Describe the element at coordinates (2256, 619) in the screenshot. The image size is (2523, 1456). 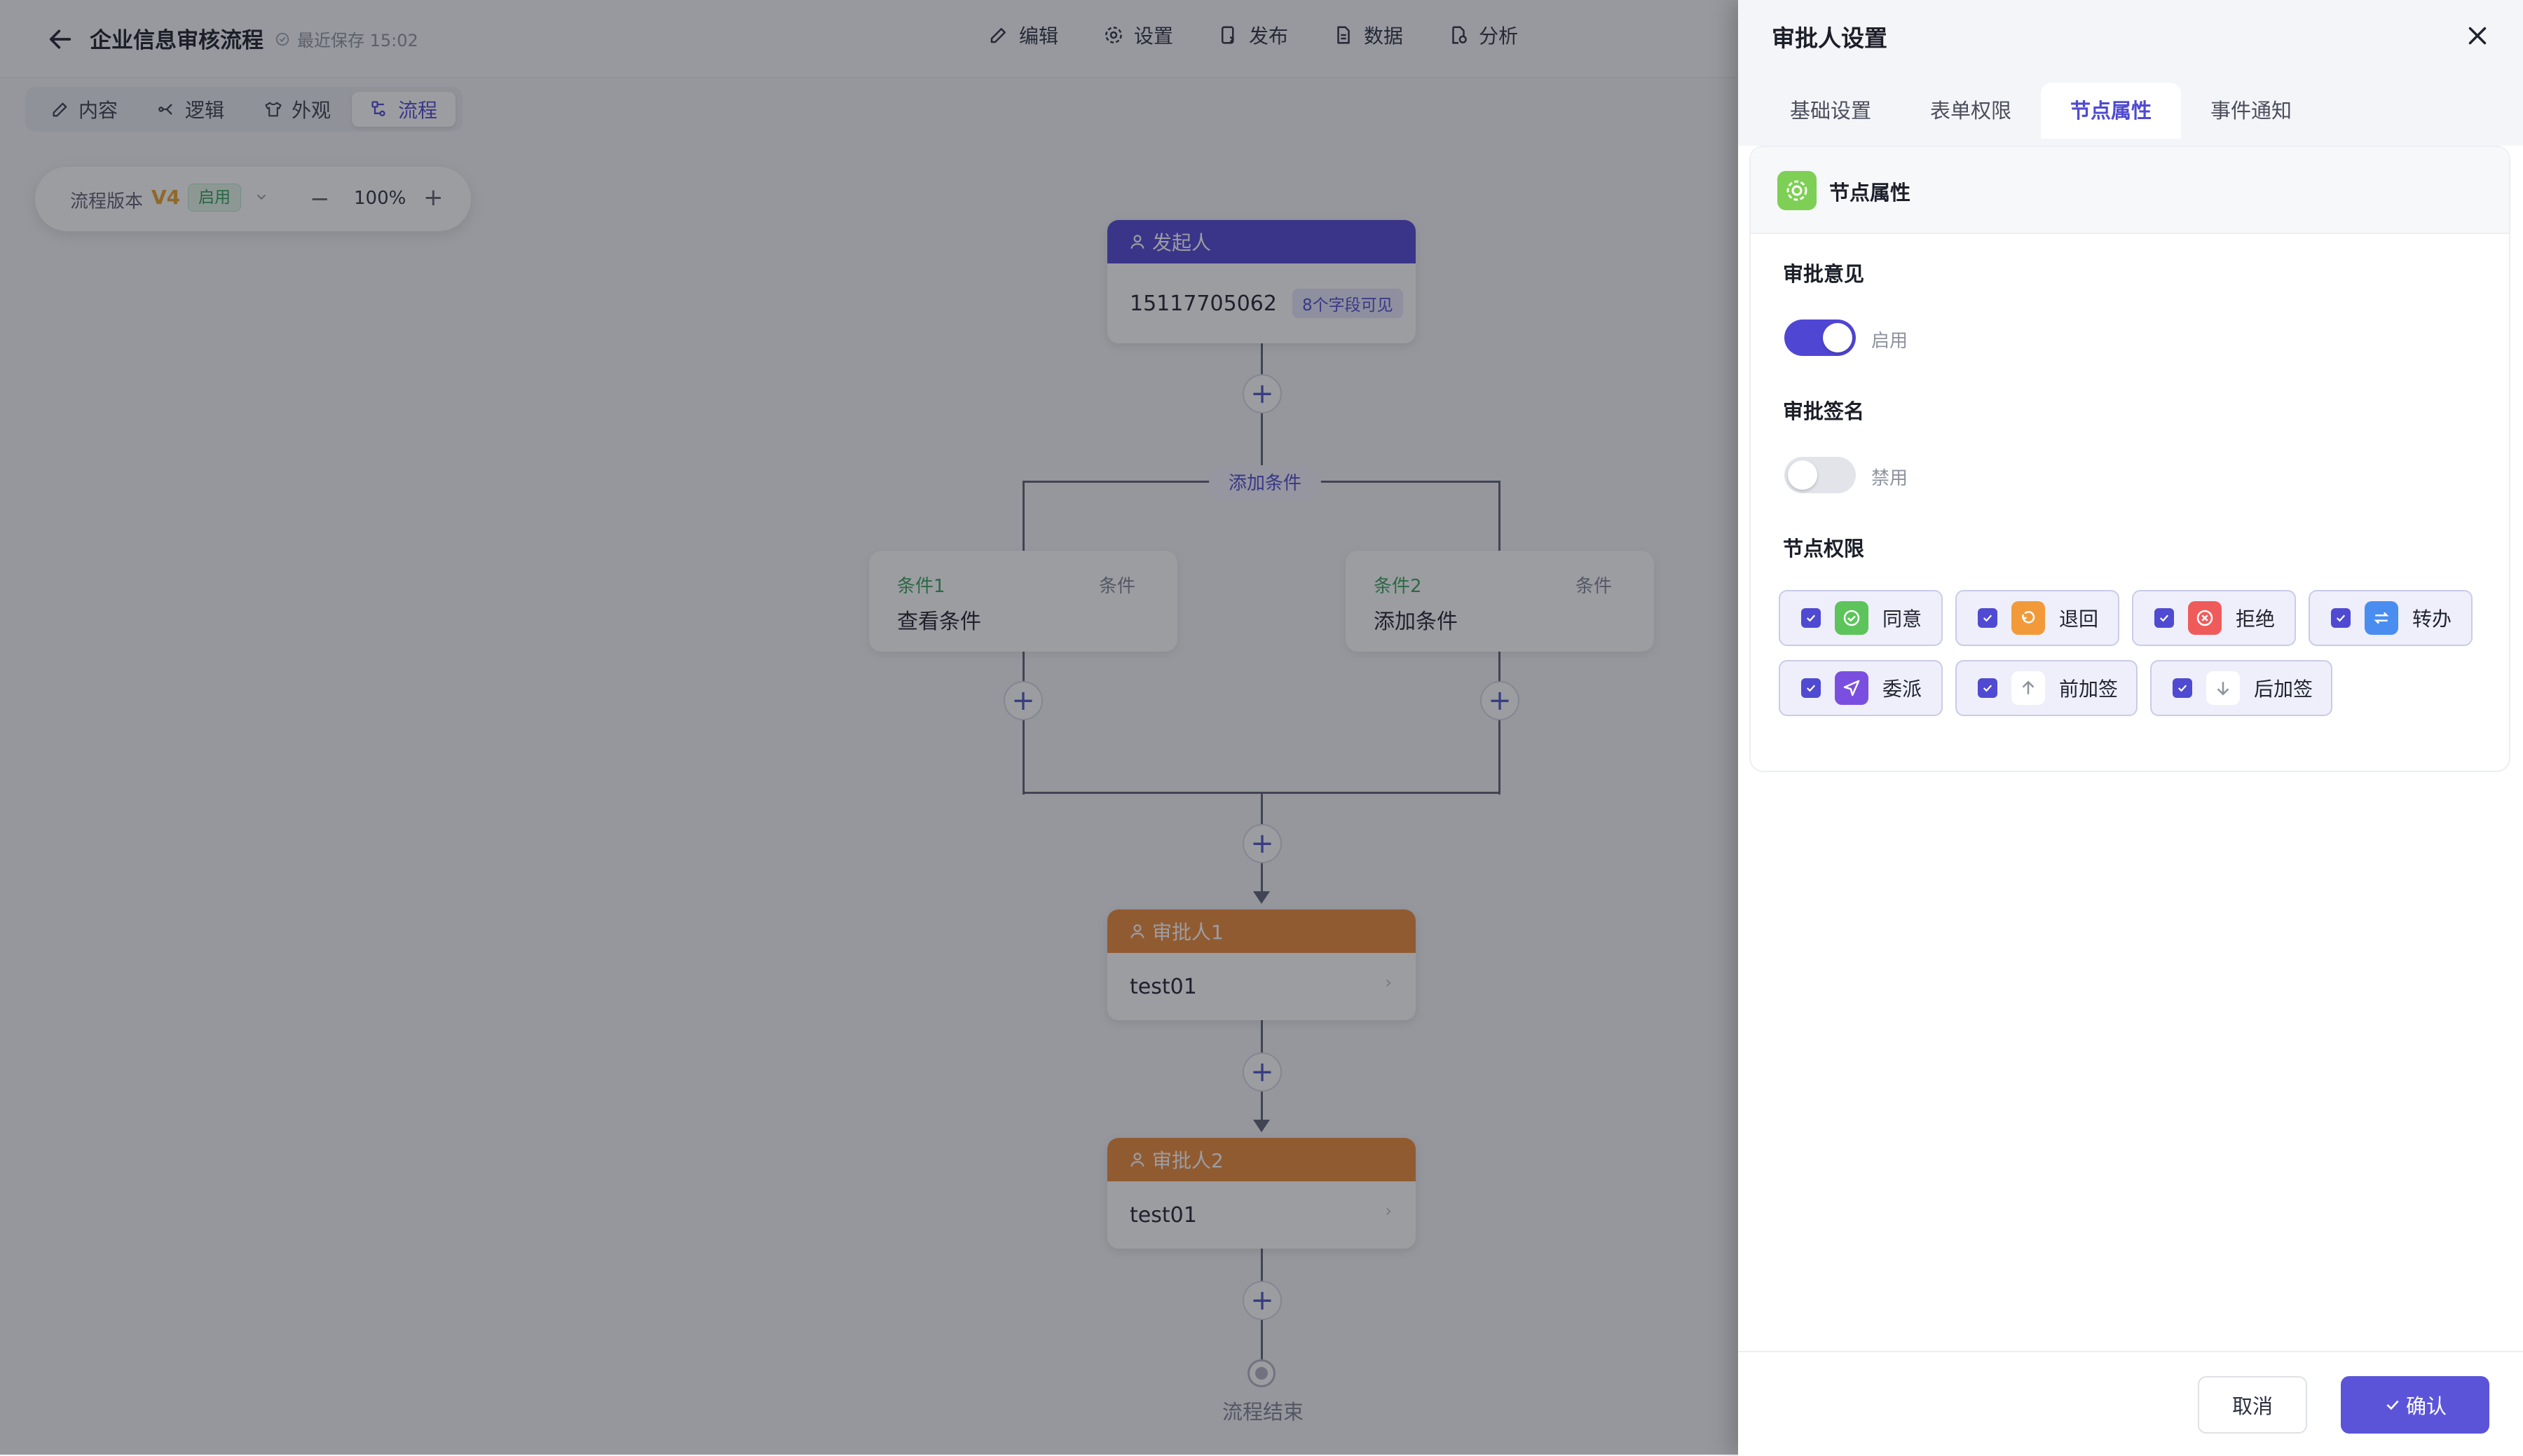
I see `permission-label: 拒绝` at that location.